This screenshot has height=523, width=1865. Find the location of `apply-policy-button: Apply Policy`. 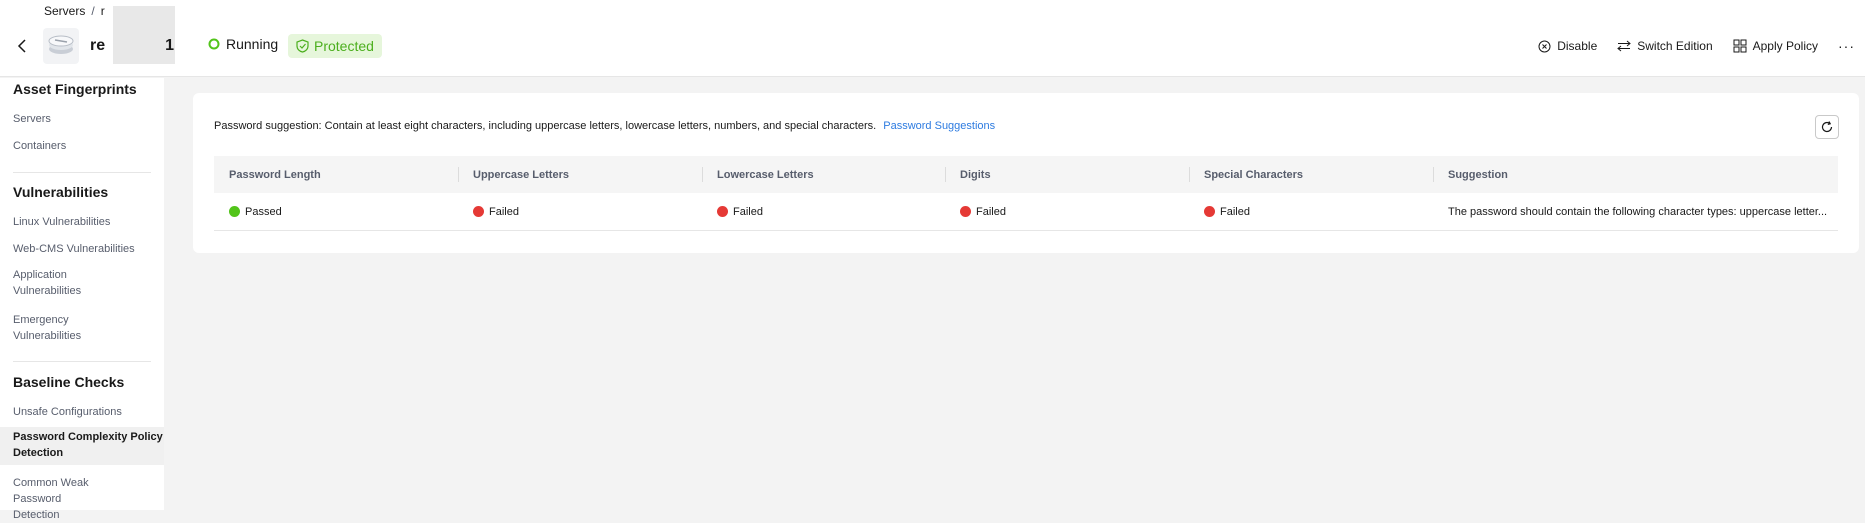

apply-policy-button: Apply Policy is located at coordinates (1775, 46).